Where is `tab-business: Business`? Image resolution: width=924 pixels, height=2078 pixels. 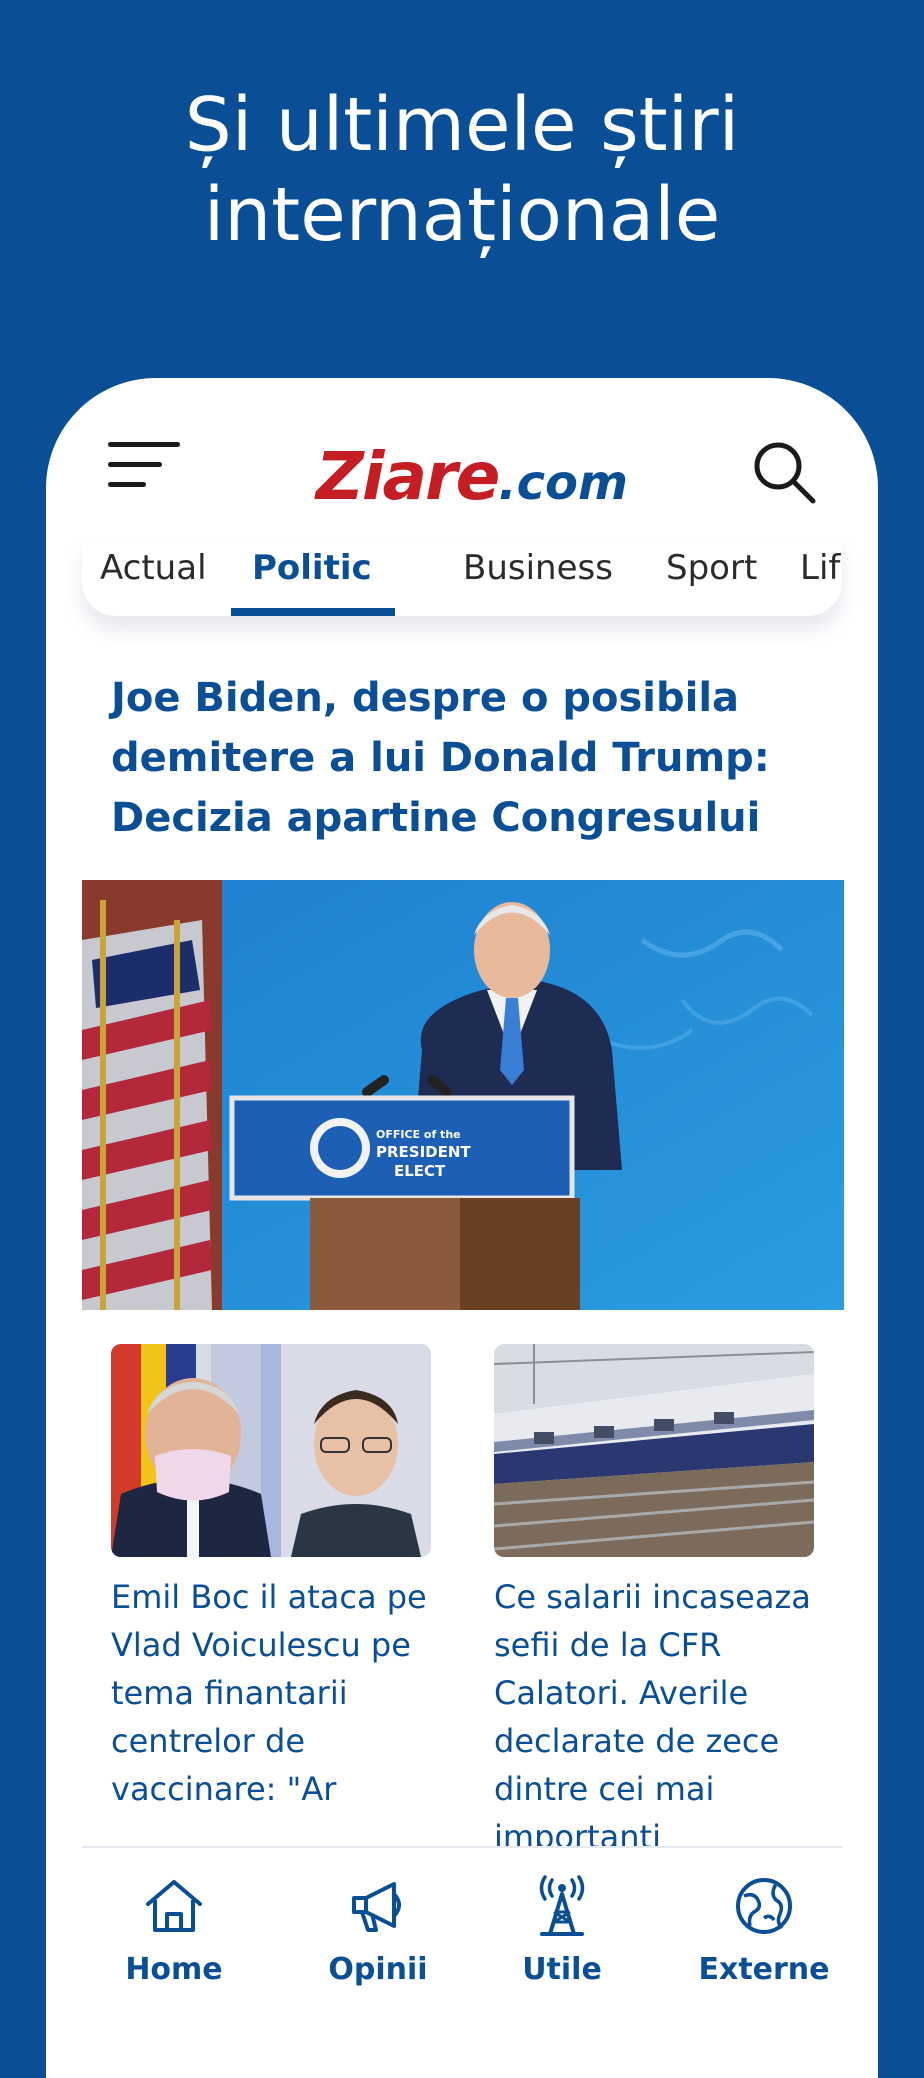 tab-business: Business is located at coordinates (538, 568).